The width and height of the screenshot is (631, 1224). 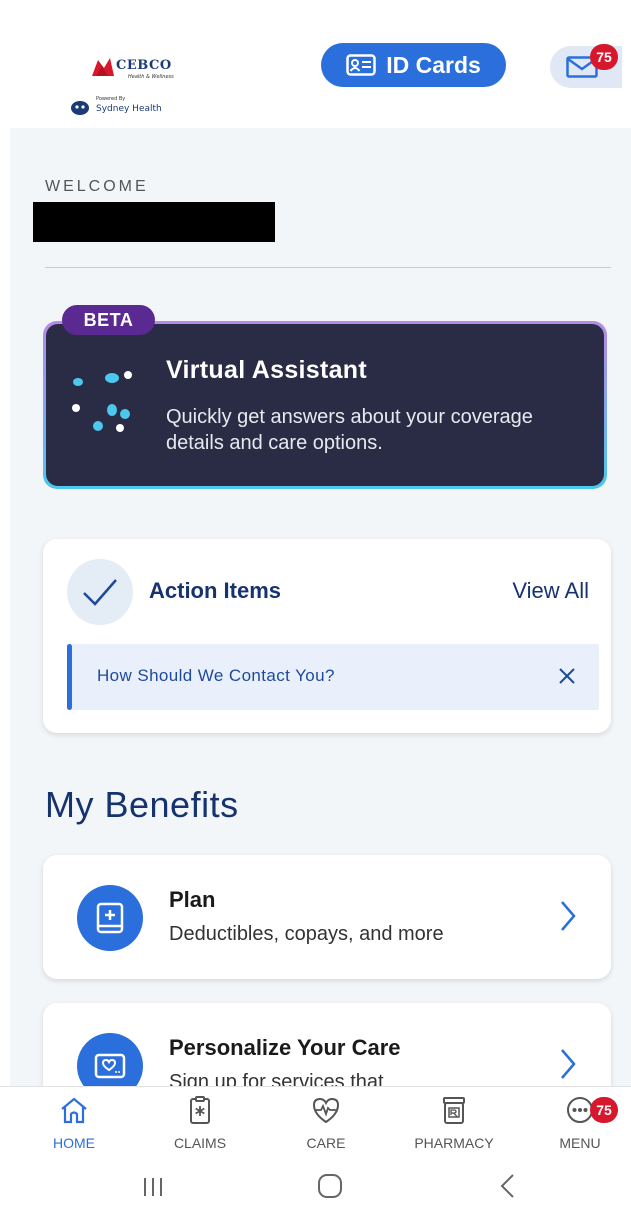 What do you see at coordinates (508, 1186) in the screenshot?
I see `back-icon` at bounding box center [508, 1186].